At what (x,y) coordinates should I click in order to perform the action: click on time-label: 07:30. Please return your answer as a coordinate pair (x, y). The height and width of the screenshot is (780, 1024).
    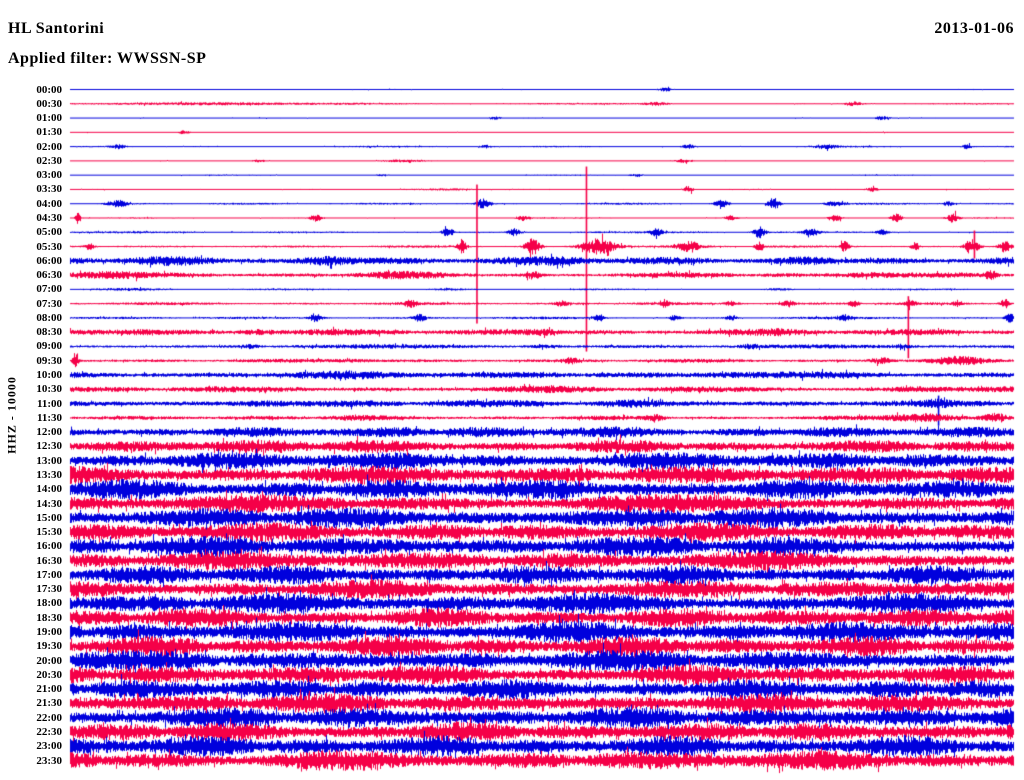
    Looking at the image, I should click on (49, 303).